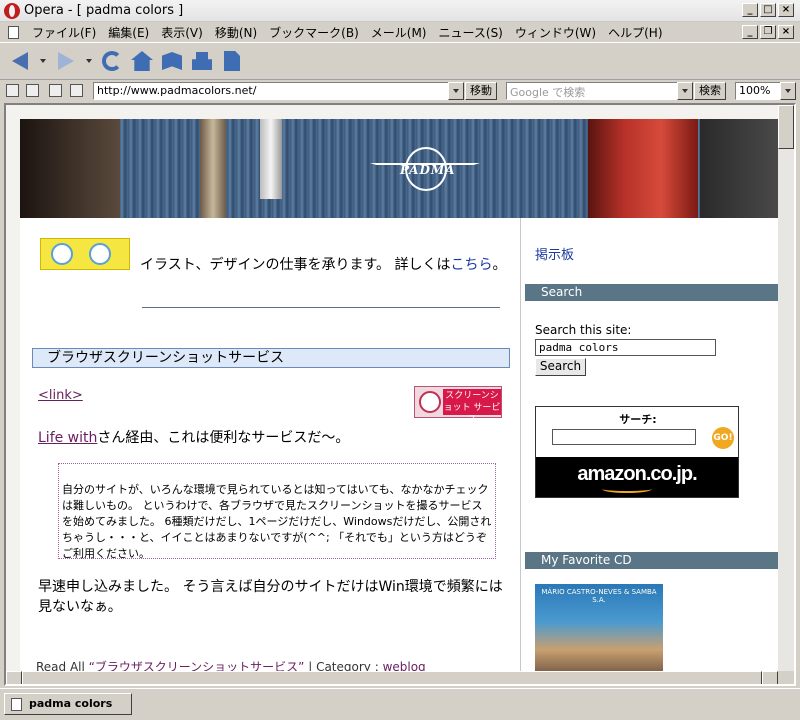  What do you see at coordinates (295, 265) in the screenshot?
I see `intro-sentence: イラスト、デザインの仕事を承ります。 詳しくは` at bounding box center [295, 265].